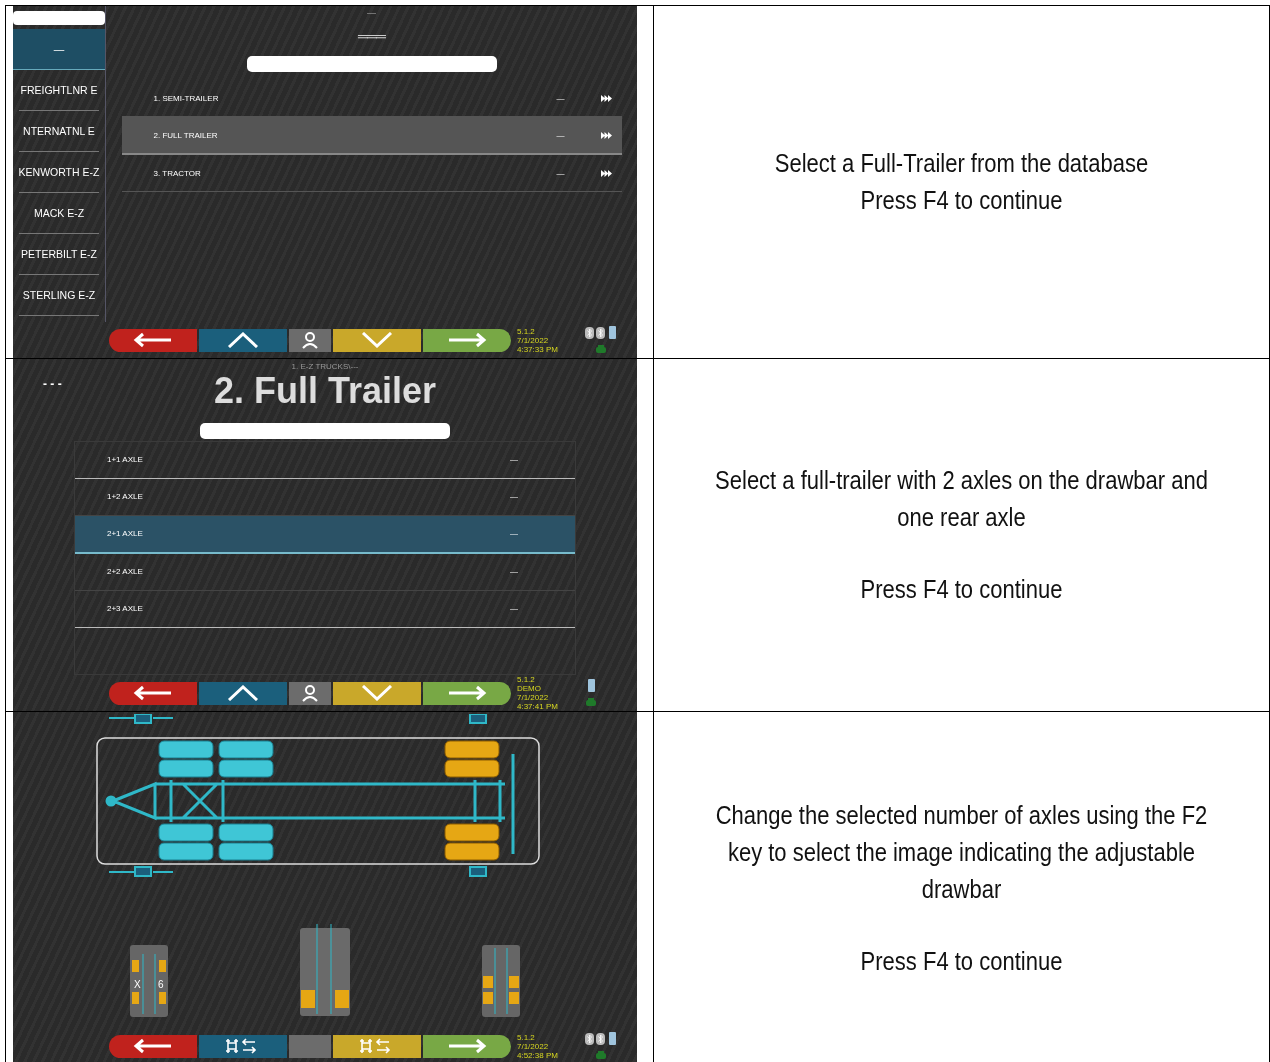 This screenshot has width=1270, height=1062. What do you see at coordinates (186, 135) in the screenshot?
I see `row-label: 2. FULL TRAILER` at bounding box center [186, 135].